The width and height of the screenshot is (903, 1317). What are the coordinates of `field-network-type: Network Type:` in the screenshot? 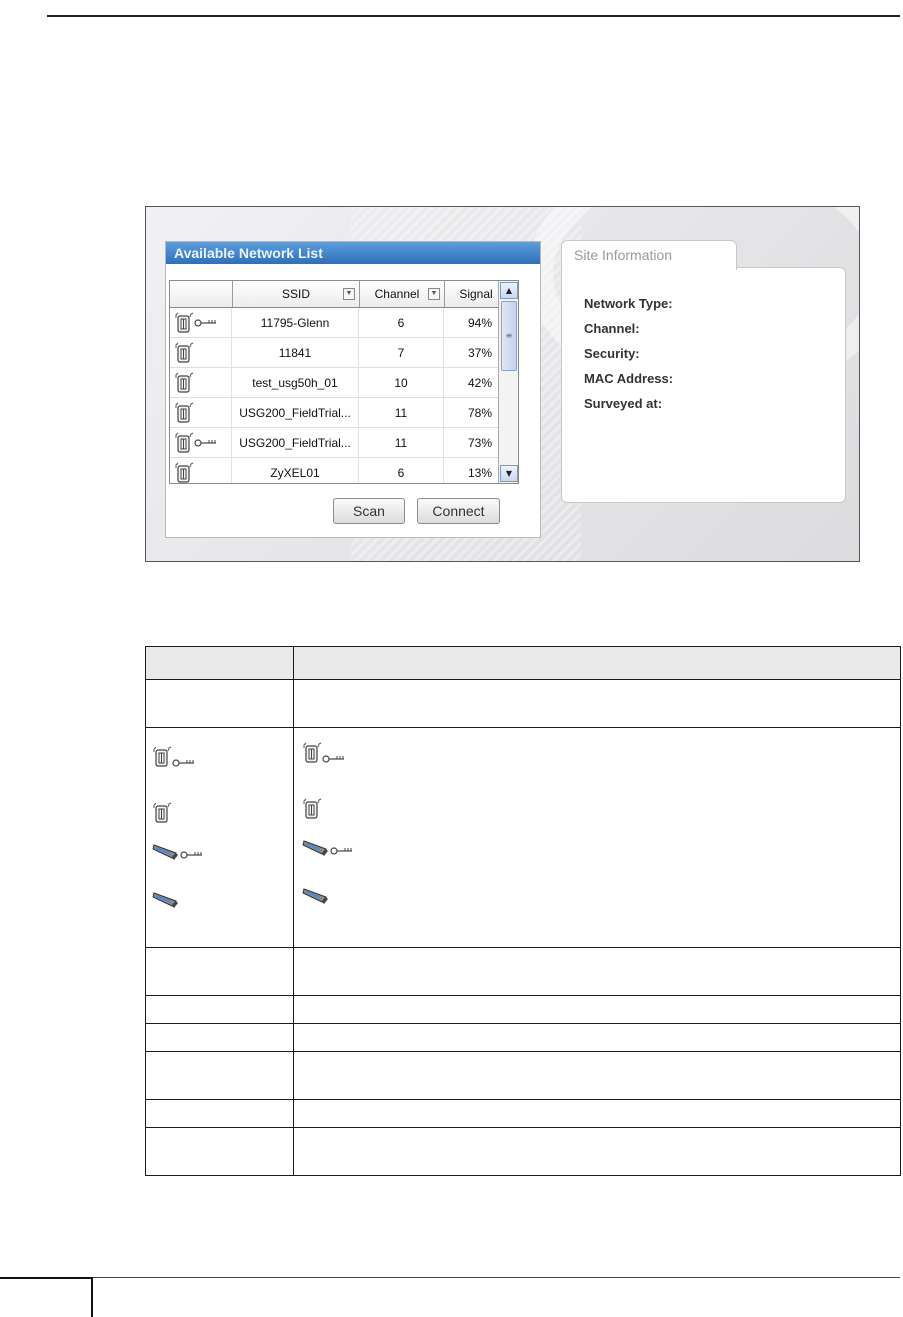 It's located at (628, 303).